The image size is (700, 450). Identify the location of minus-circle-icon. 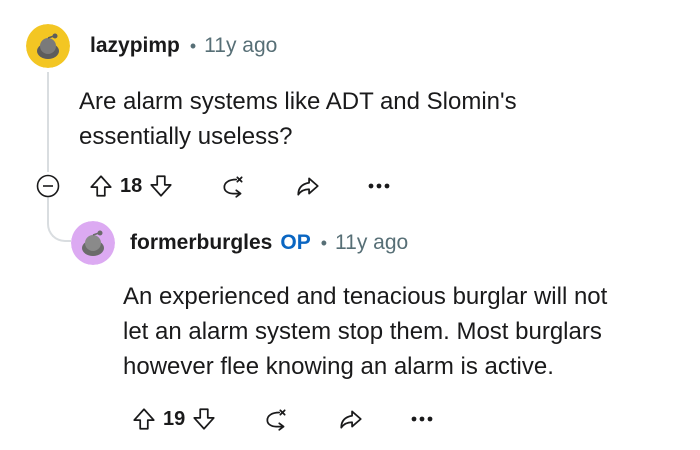
(48, 186).